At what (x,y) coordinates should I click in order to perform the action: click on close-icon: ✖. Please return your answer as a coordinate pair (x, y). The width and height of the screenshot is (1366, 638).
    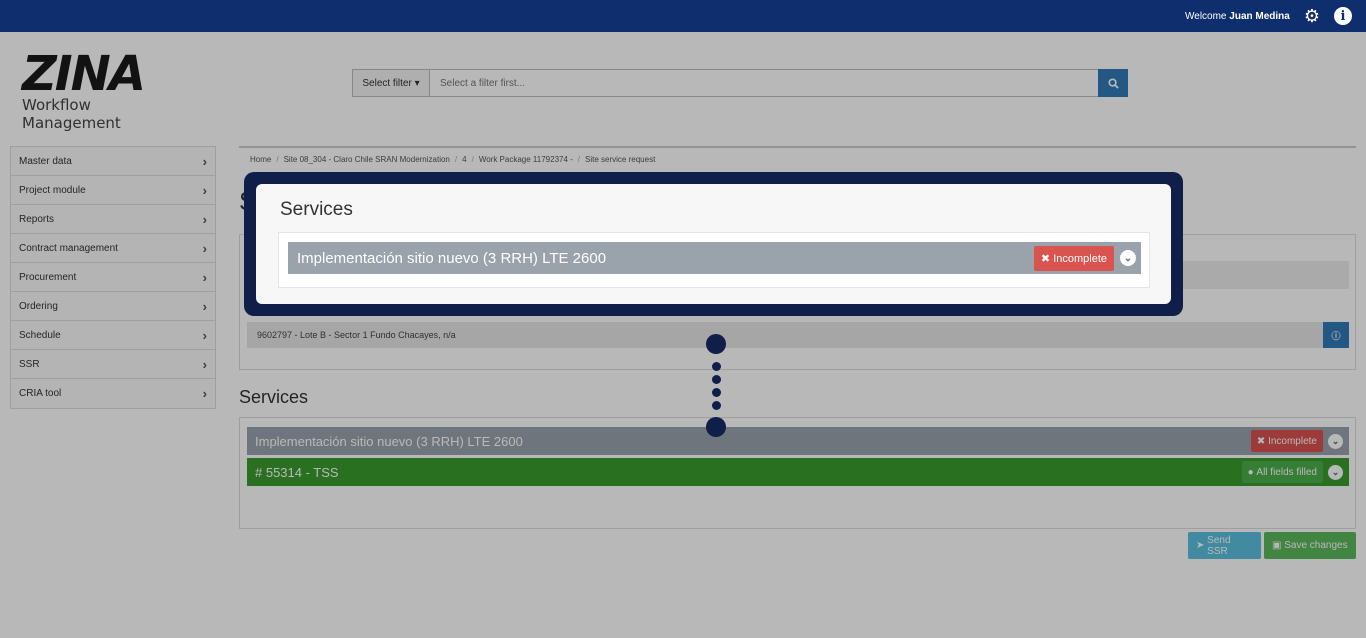
    Looking at the image, I should click on (1045, 259).